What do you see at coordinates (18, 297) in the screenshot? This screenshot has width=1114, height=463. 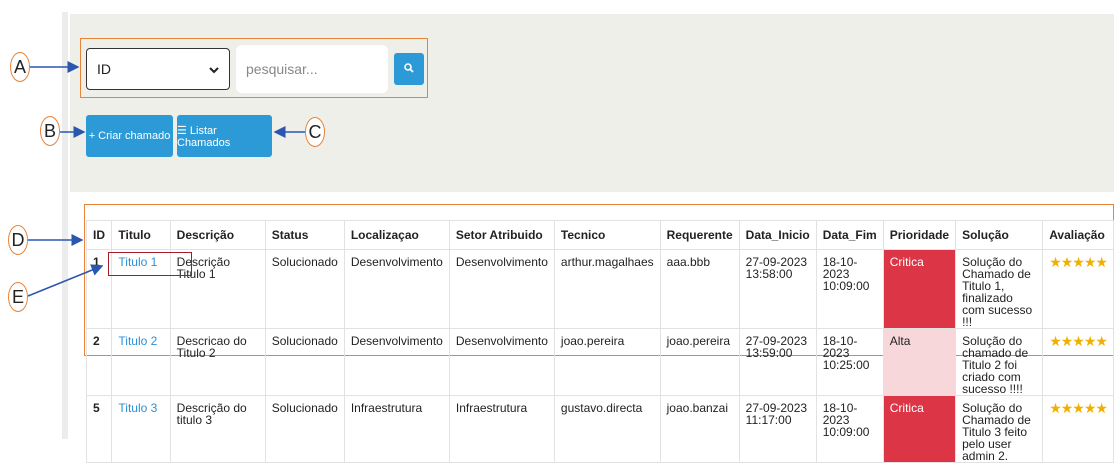 I see `callout-e: E` at bounding box center [18, 297].